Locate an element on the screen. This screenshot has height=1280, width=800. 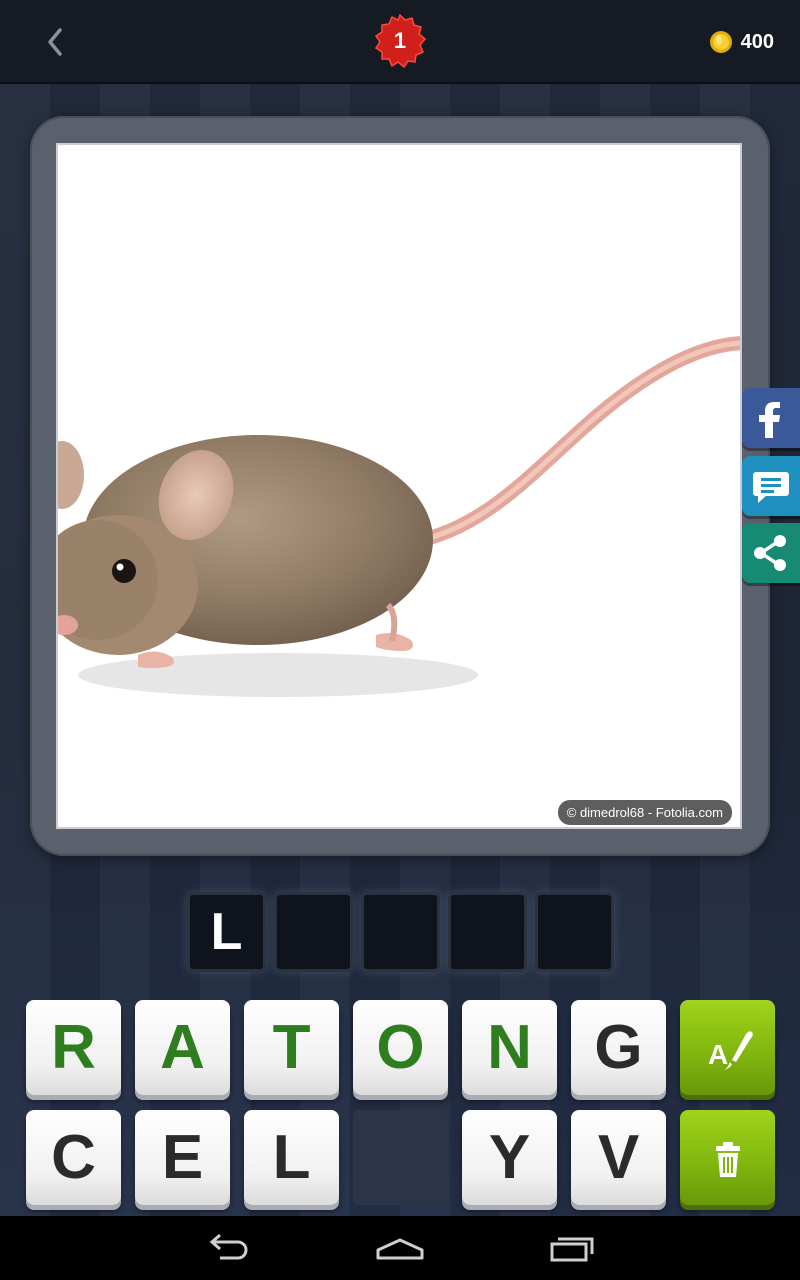
recent-apps-icon is located at coordinates (572, 1249).